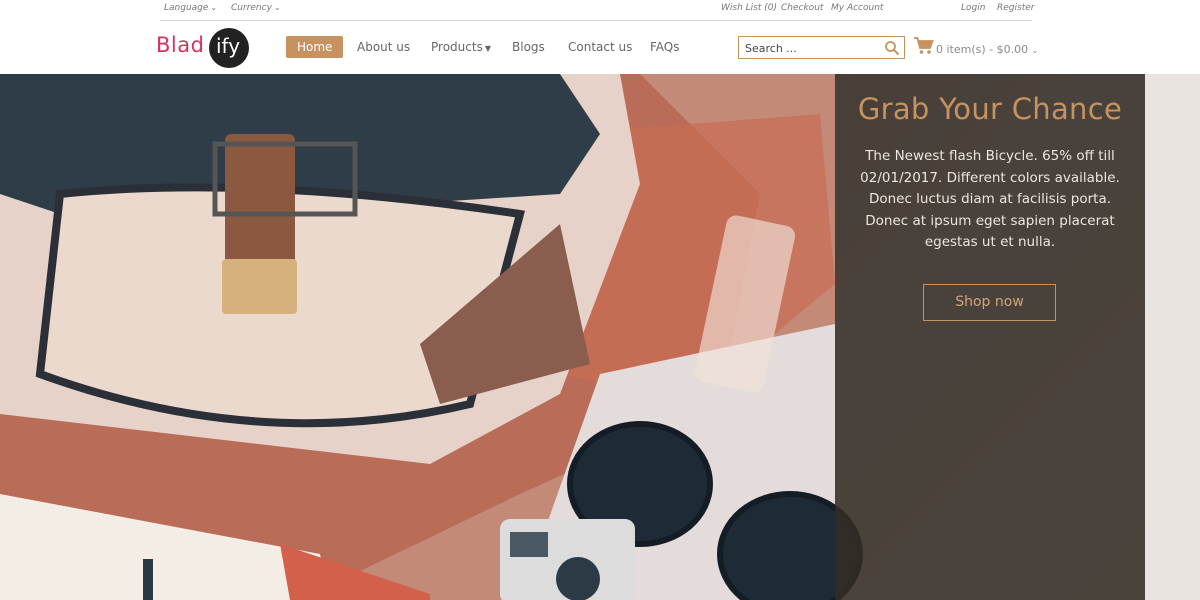  I want to click on login-link: Login, so click(973, 8).